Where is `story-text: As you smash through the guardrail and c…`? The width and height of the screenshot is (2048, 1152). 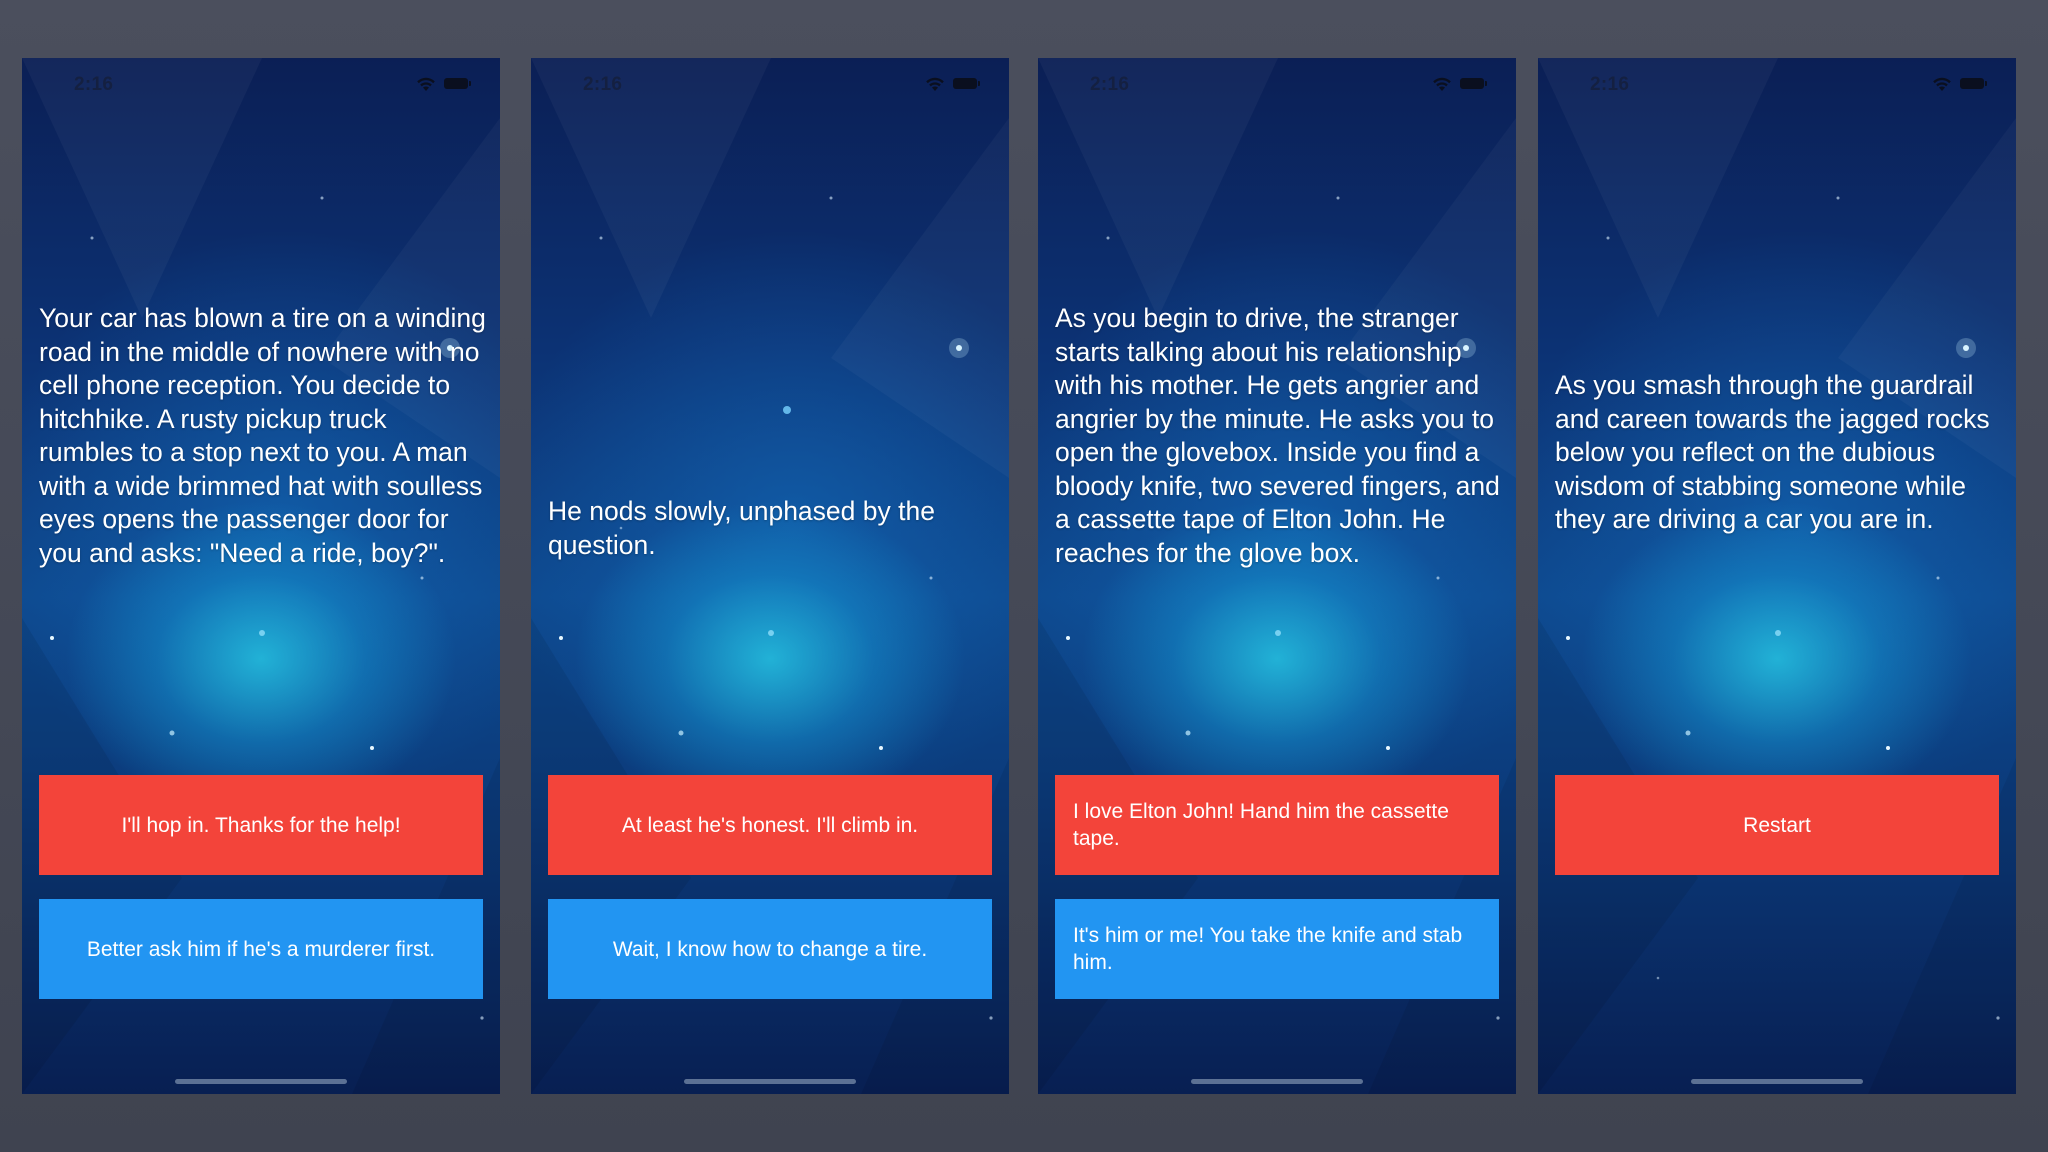
story-text: As you smash through the guardrail and c… is located at coordinates (1772, 452).